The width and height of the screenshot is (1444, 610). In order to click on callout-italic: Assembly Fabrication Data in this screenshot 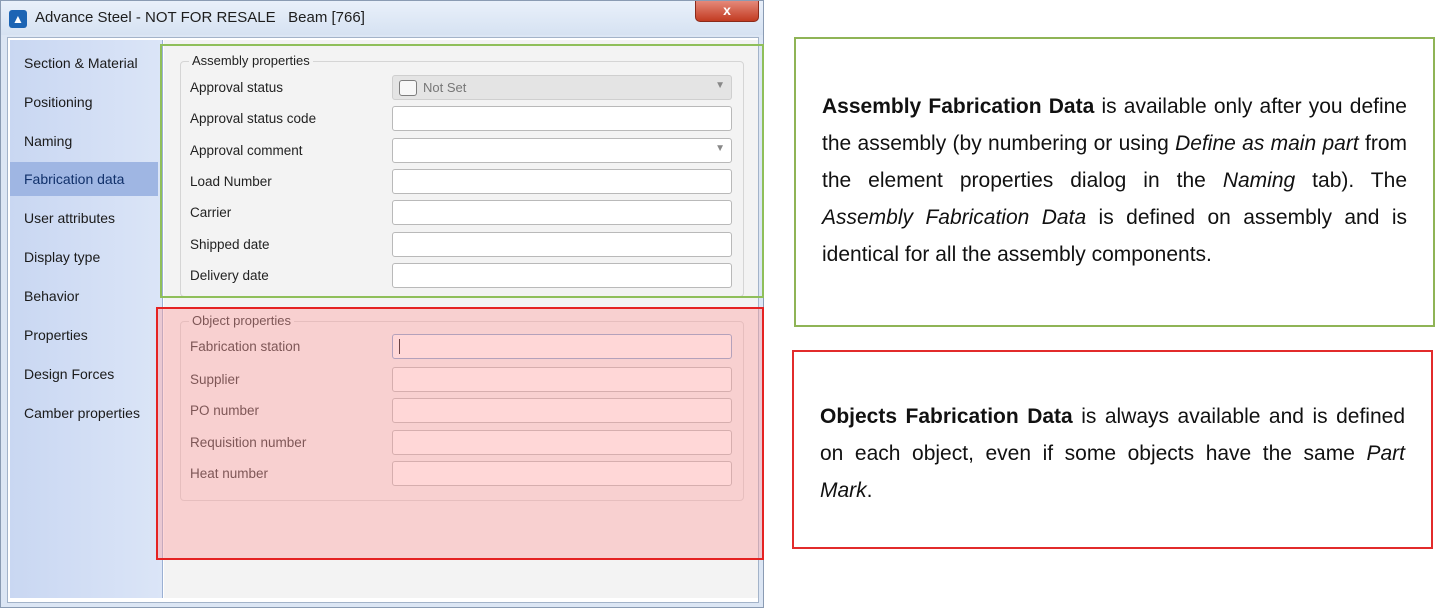, I will do `click(954, 217)`.